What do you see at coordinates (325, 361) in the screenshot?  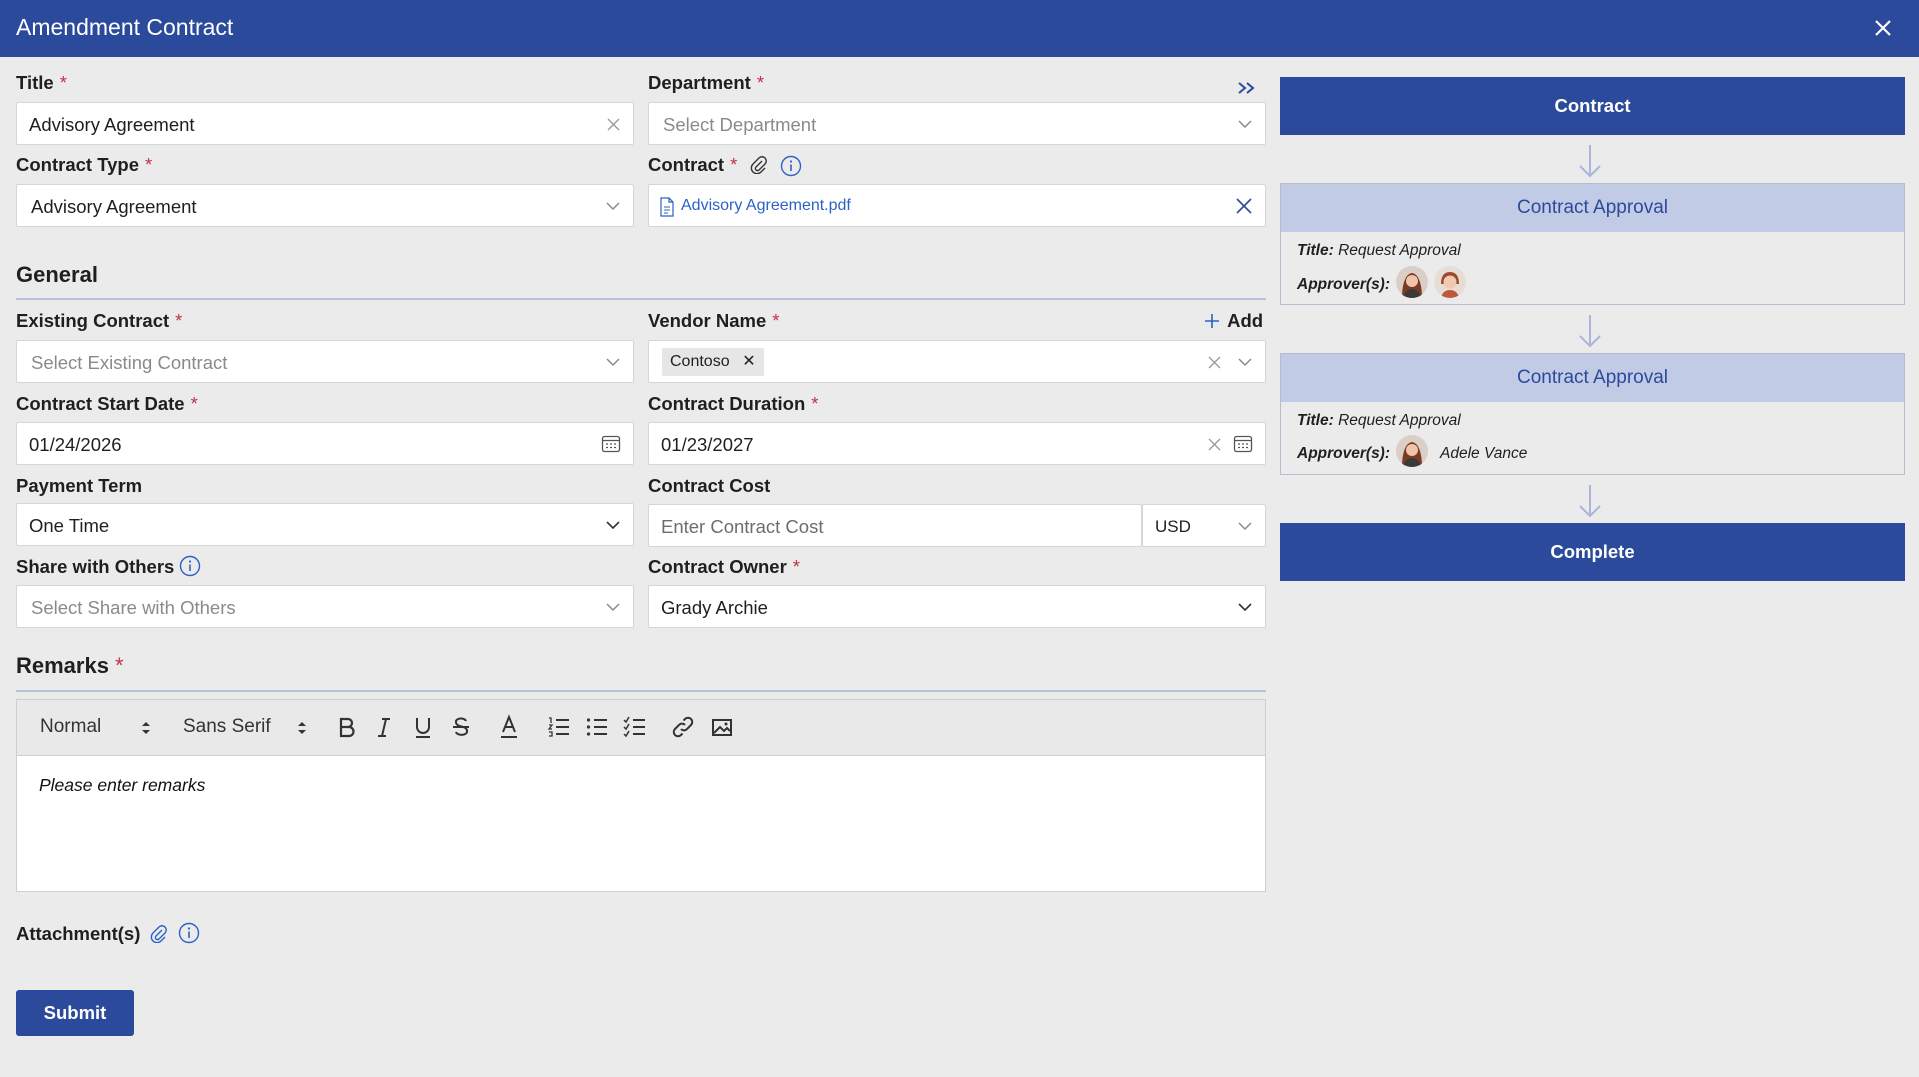 I see `existing-contract-dropdown: Select Existing Contract` at bounding box center [325, 361].